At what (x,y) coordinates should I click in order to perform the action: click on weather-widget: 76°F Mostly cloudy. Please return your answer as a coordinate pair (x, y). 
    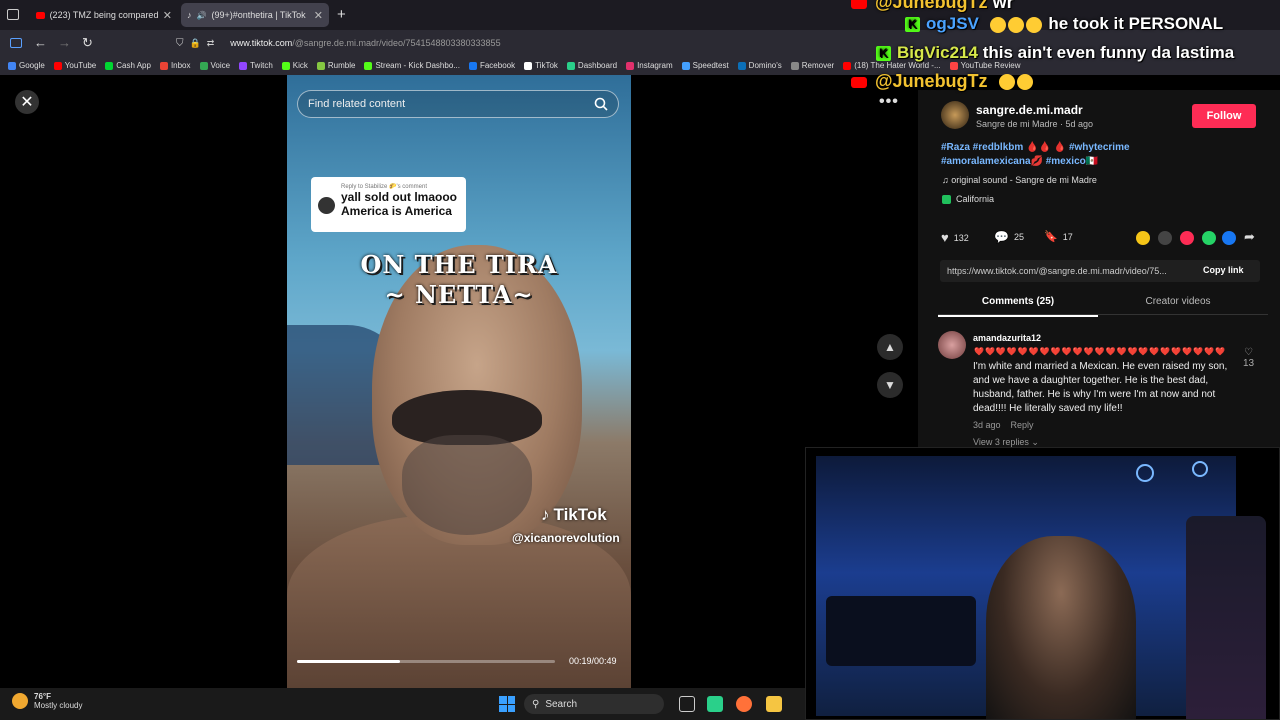
    Looking at the image, I should click on (47, 701).